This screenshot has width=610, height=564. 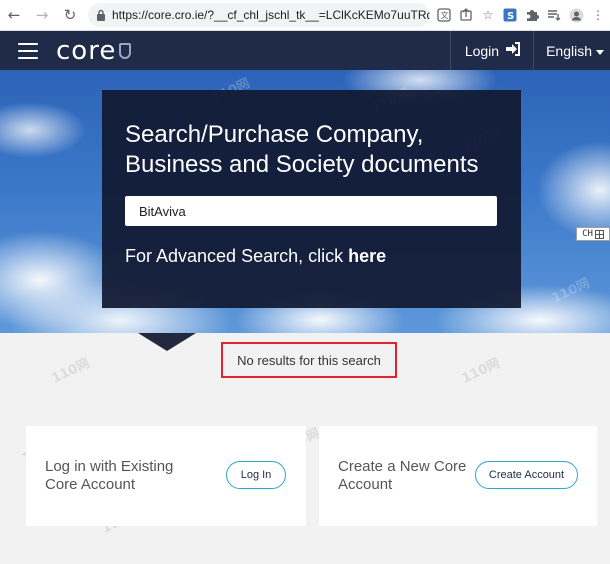 What do you see at coordinates (554, 15) in the screenshot?
I see `queue-icon` at bounding box center [554, 15].